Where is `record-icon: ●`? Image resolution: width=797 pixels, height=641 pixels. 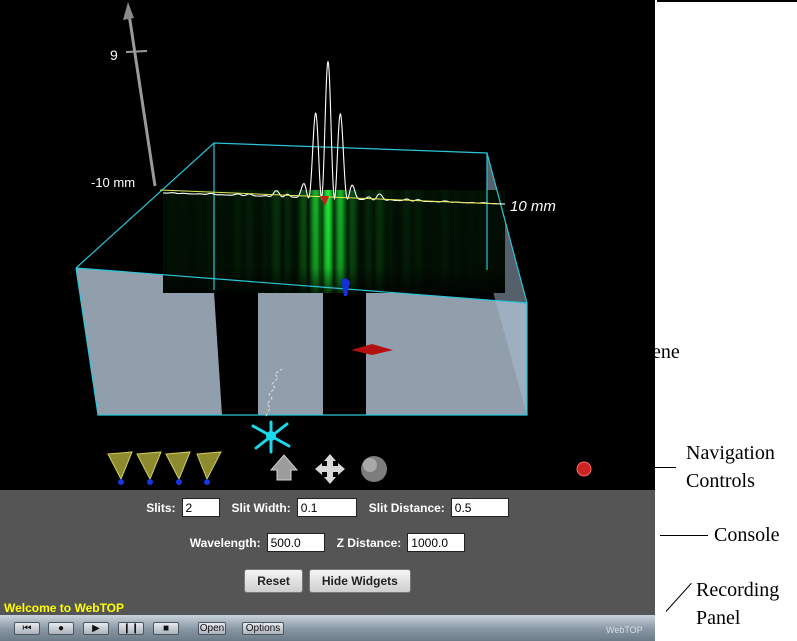
record-icon: ● is located at coordinates (61, 628).